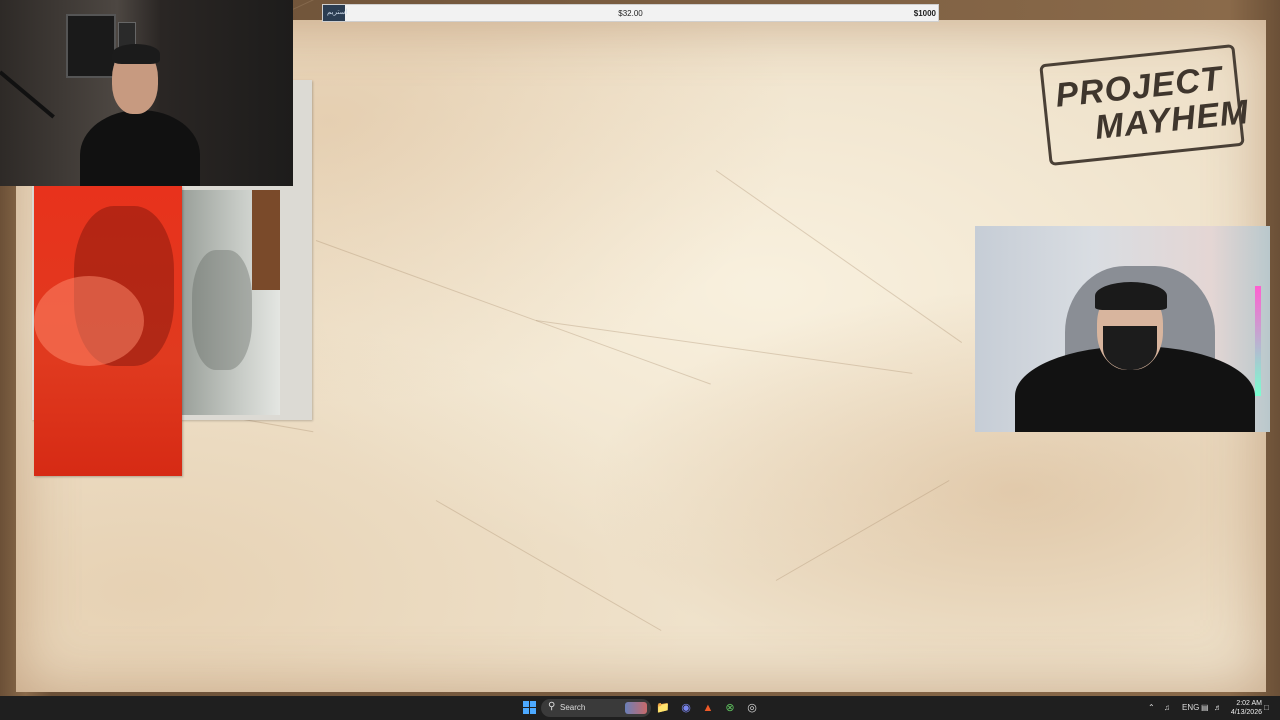  I want to click on webcam-feed-left, so click(146, 93).